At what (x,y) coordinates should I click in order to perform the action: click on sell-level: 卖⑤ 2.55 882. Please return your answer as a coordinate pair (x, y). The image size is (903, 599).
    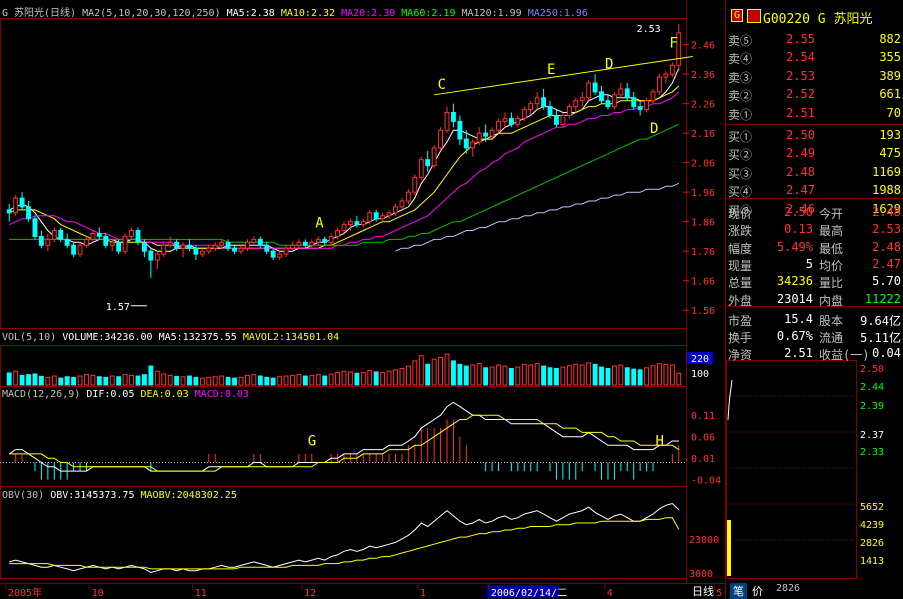
    Looking at the image, I should click on (815, 39).